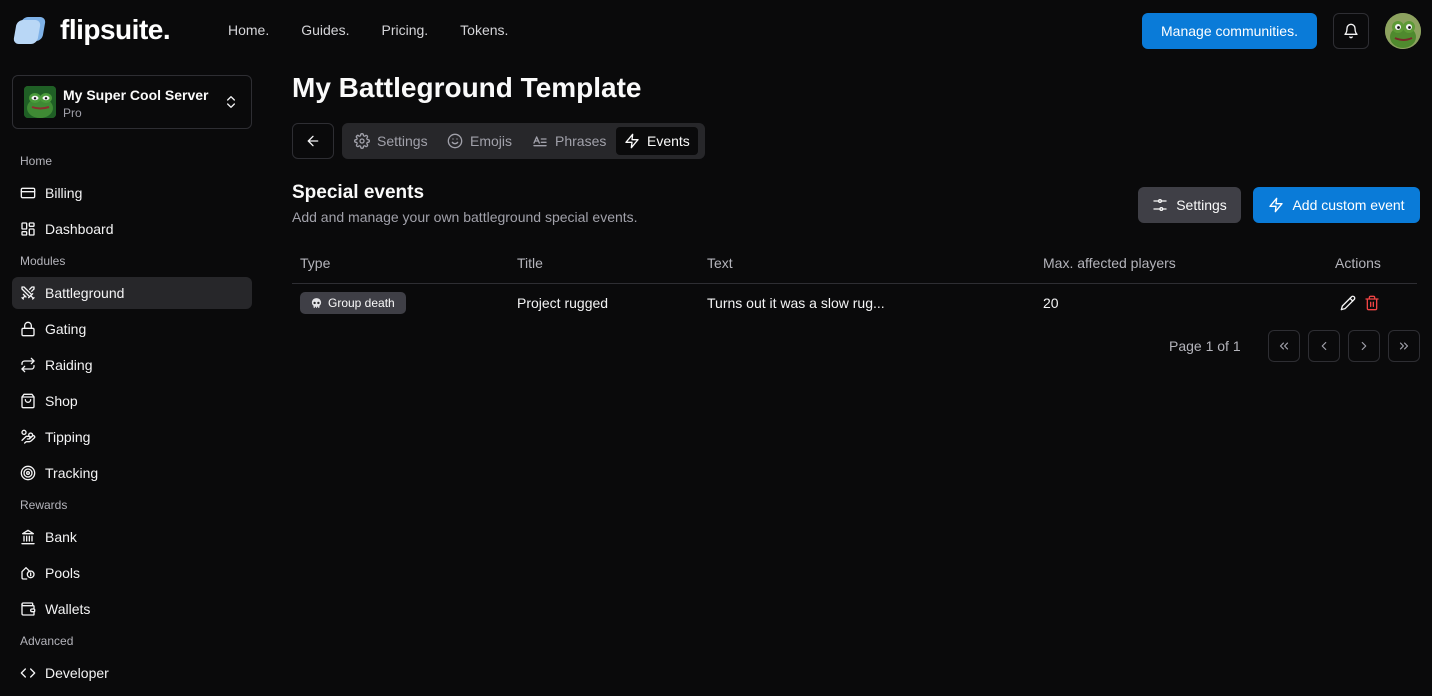  I want to click on tab-phrases: Phrases, so click(569, 141).